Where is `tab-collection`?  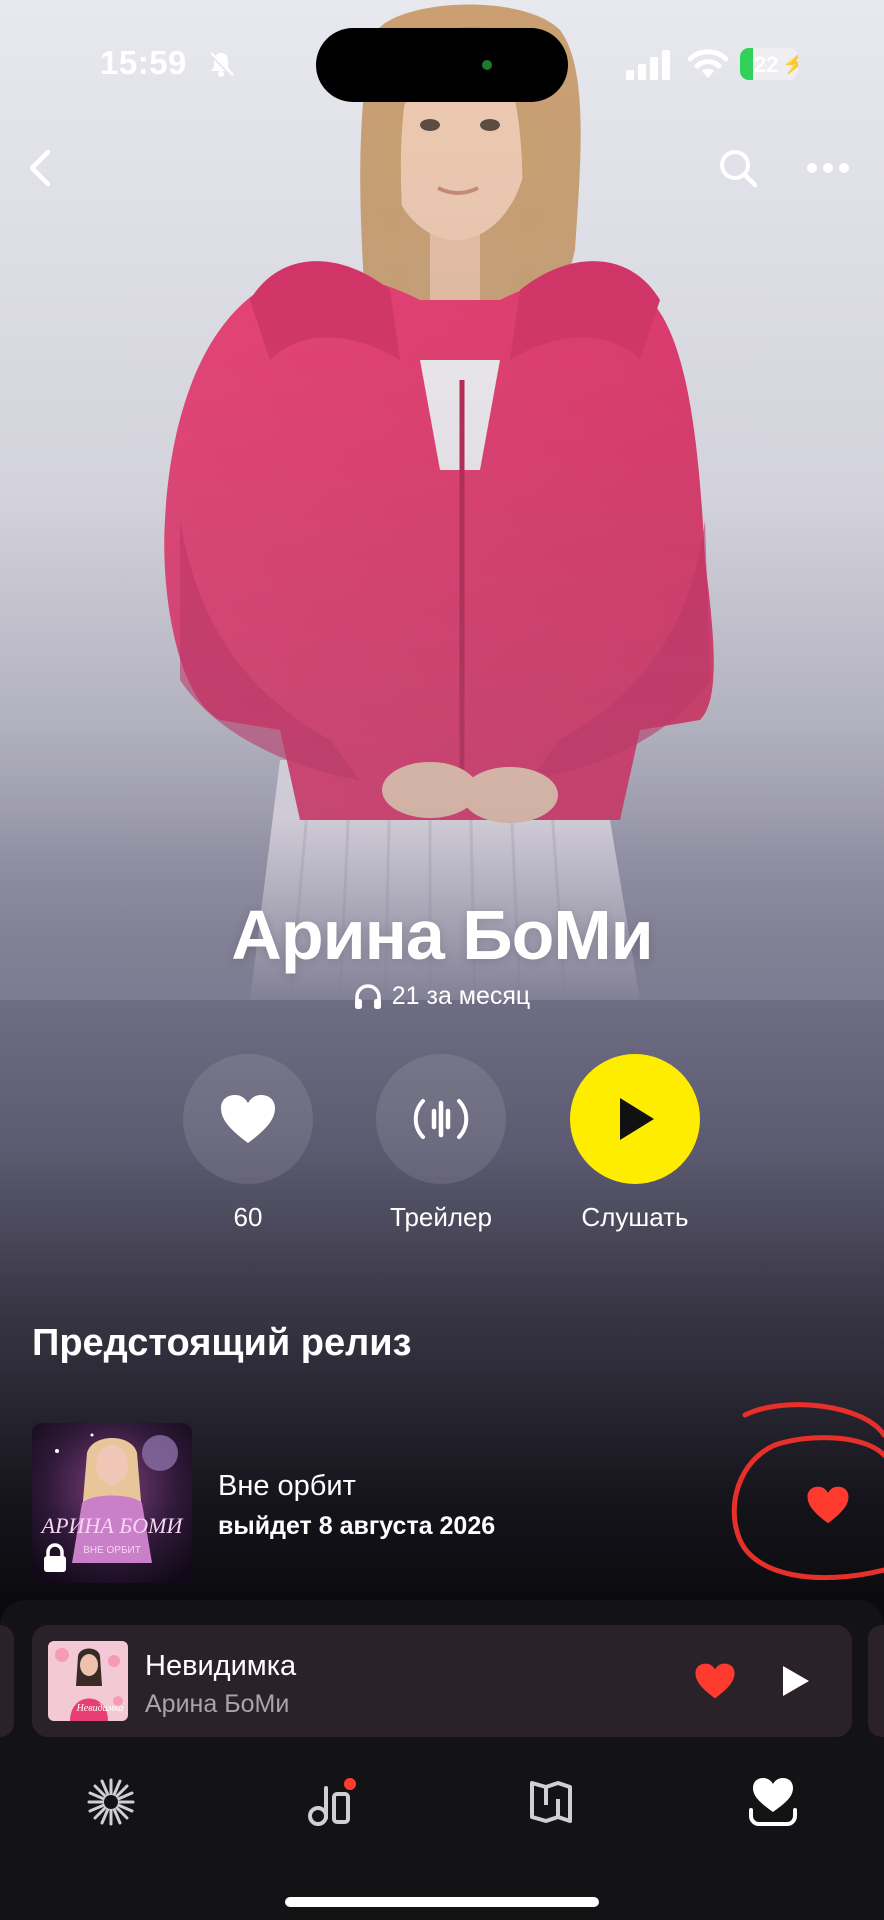
tab-collection is located at coordinates (773, 1802).